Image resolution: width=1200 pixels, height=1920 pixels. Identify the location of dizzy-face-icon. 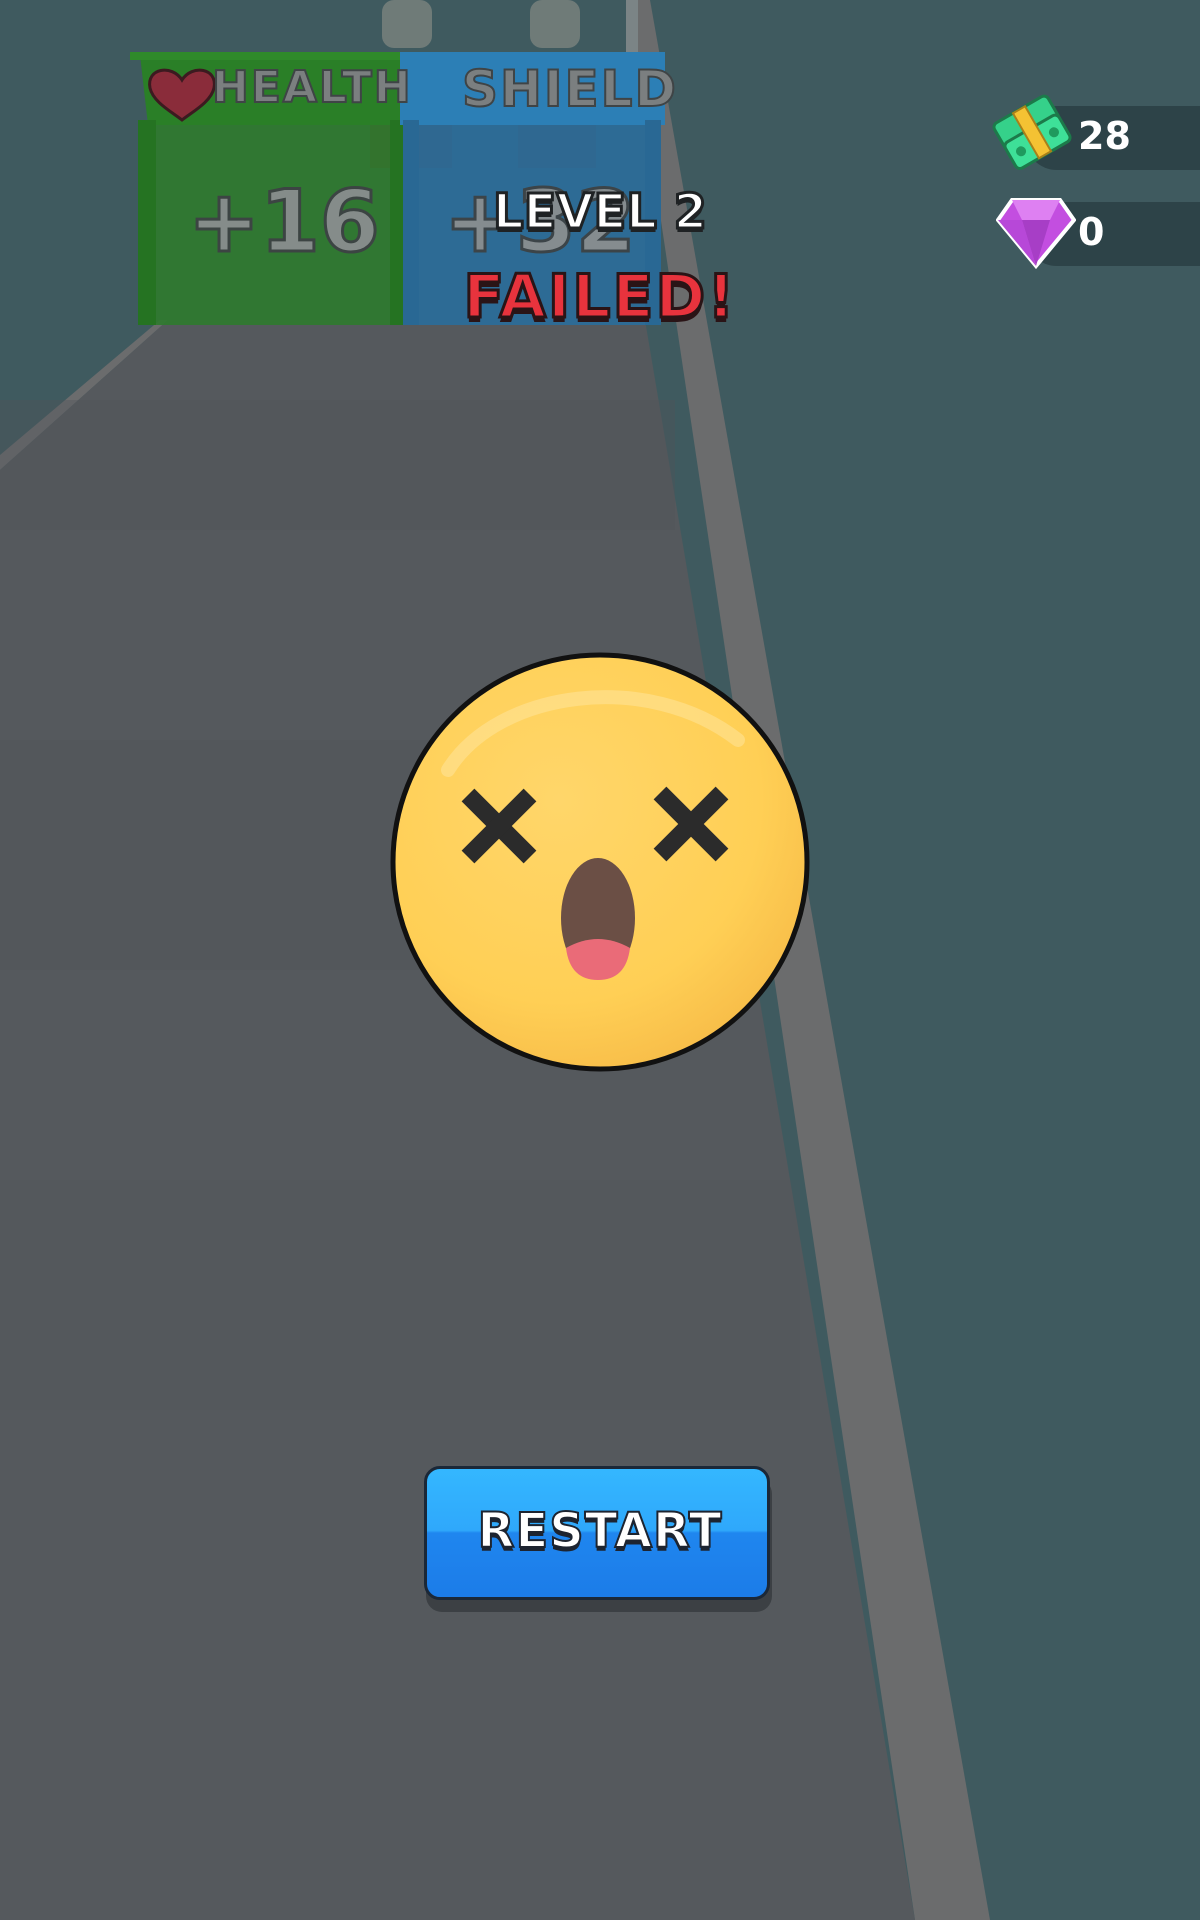
(600, 862).